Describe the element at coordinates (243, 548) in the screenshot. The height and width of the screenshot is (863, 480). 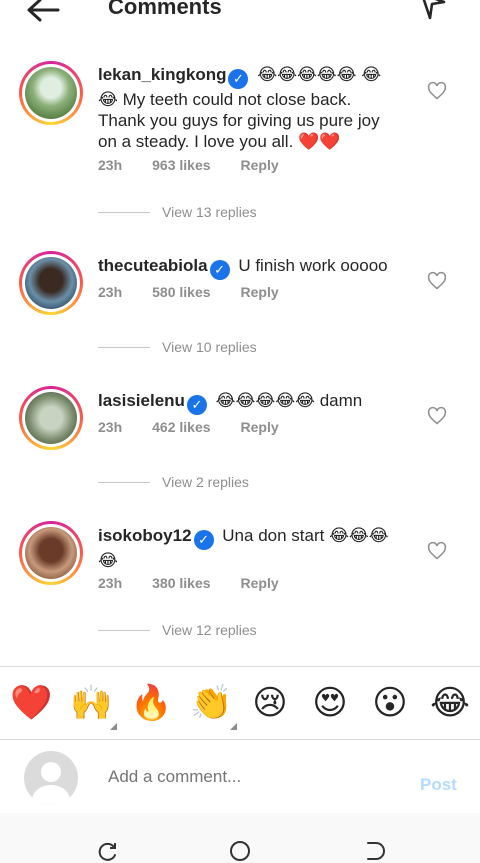
I see `comment-text: isokoboy12 ✓ Una don start 😂😂😂 😂` at that location.